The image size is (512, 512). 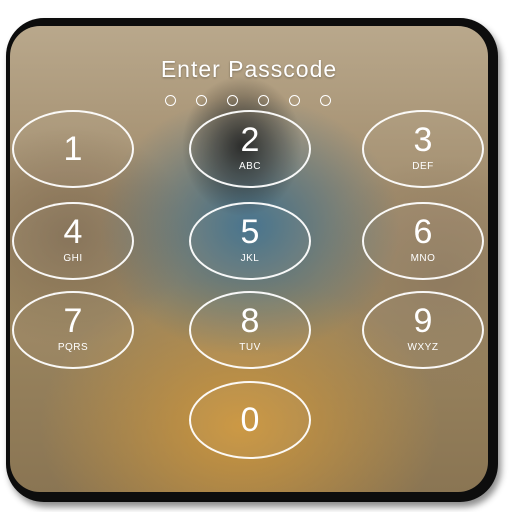 I want to click on key-digit: 1, so click(x=73, y=149).